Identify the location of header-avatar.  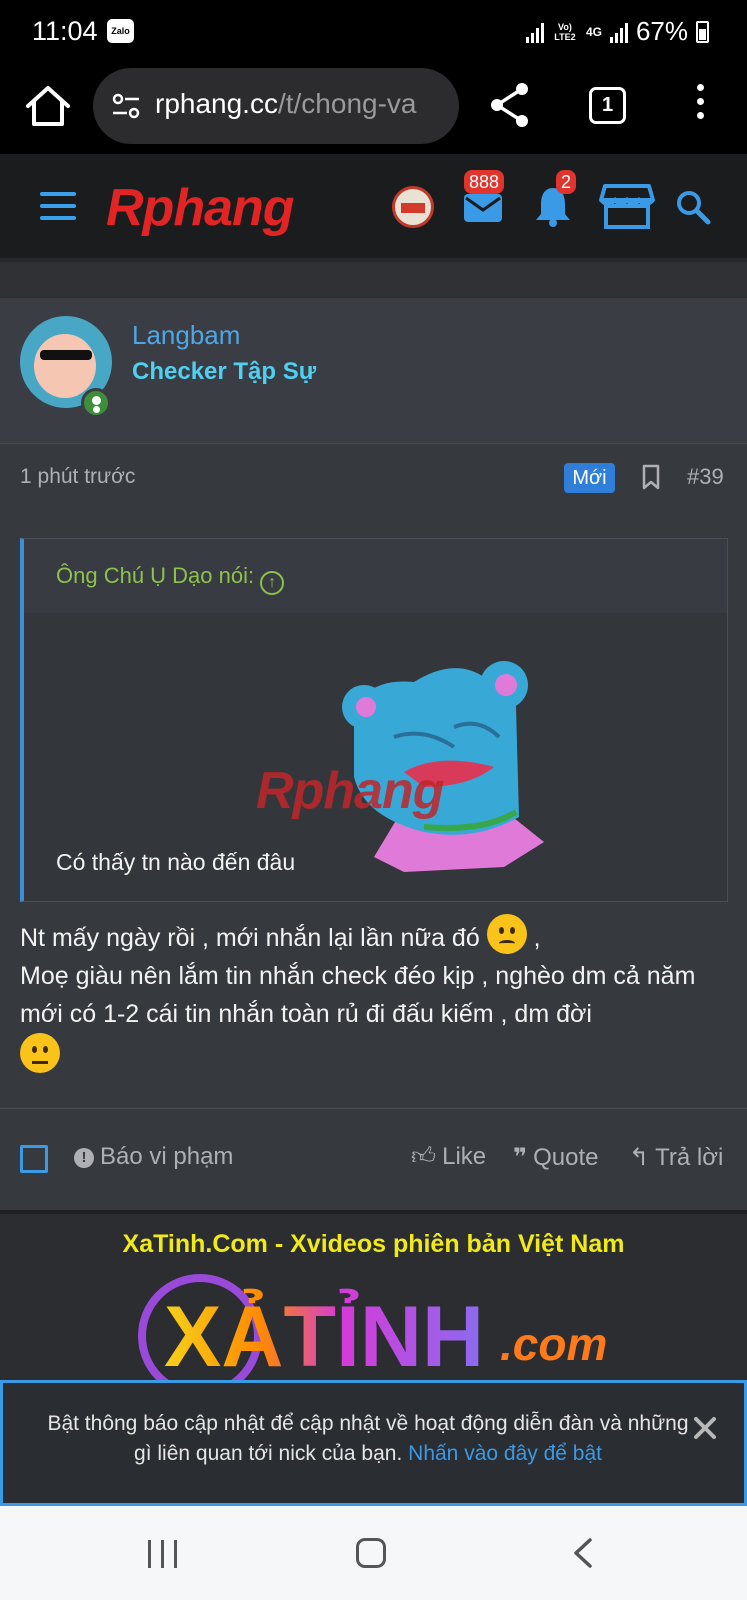
(413, 207).